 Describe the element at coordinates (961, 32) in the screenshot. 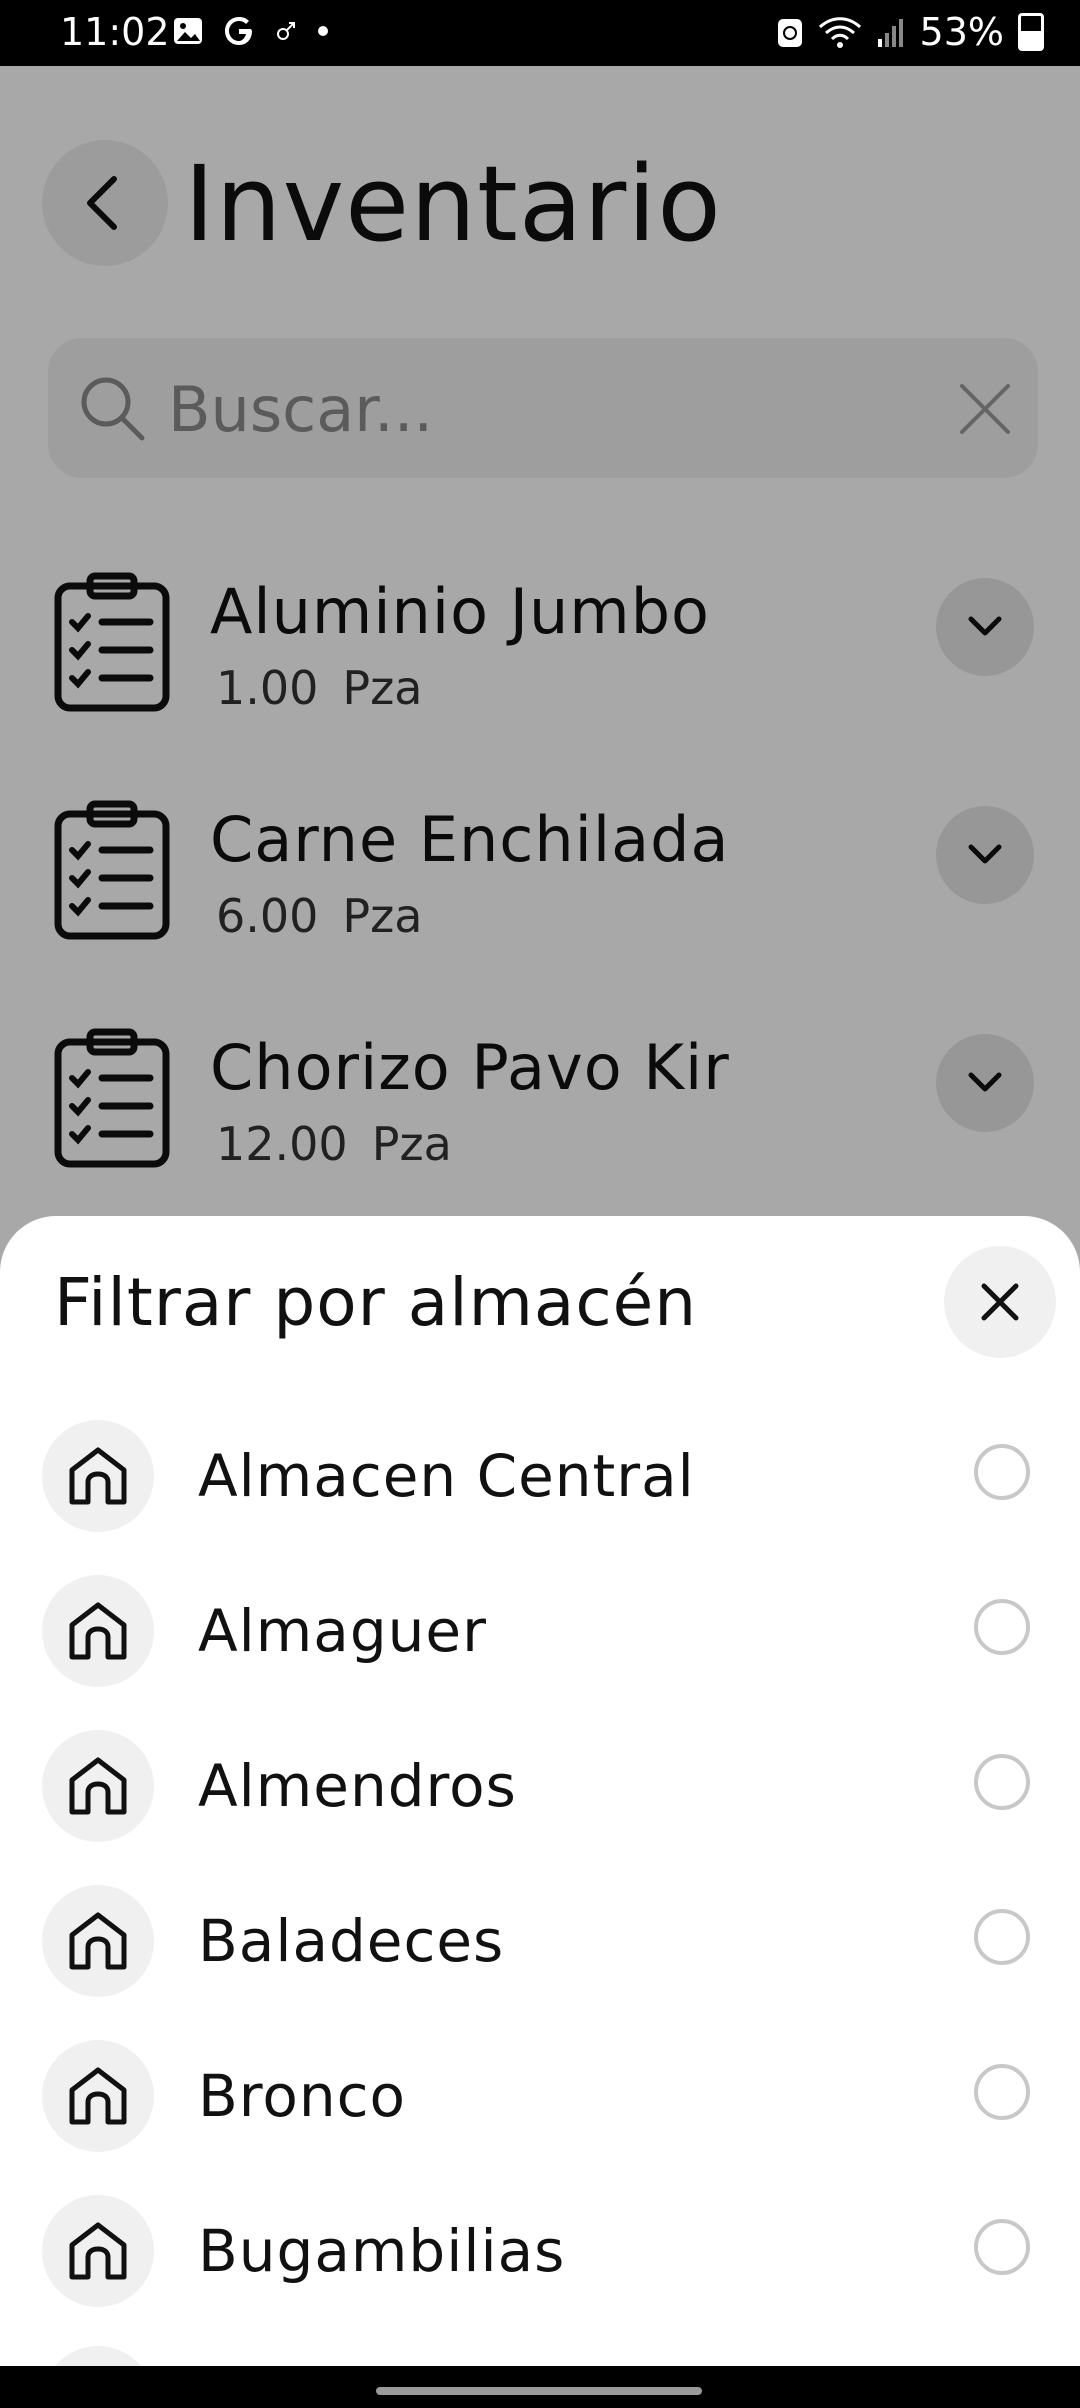

I see `battery-percent: 53%` at that location.